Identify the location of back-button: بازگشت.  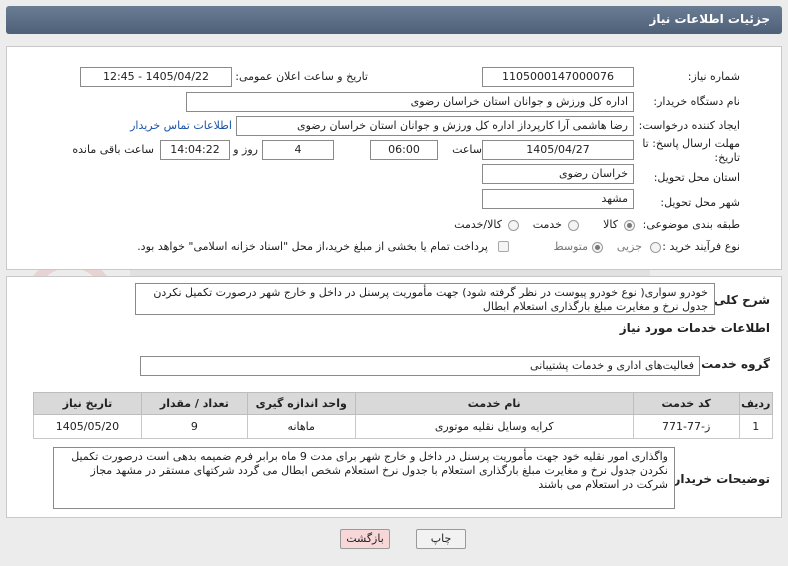
(365, 539).